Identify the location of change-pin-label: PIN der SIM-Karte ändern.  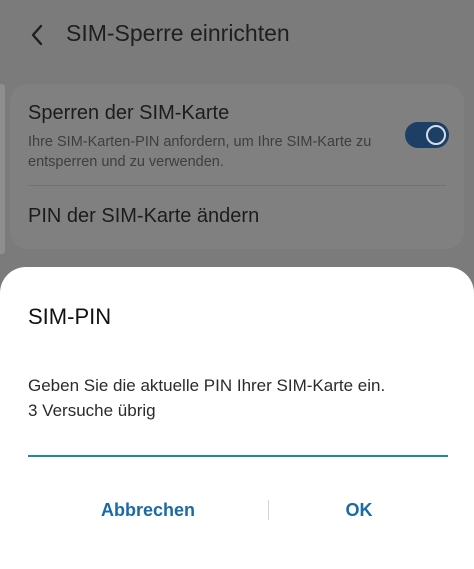
(144, 216).